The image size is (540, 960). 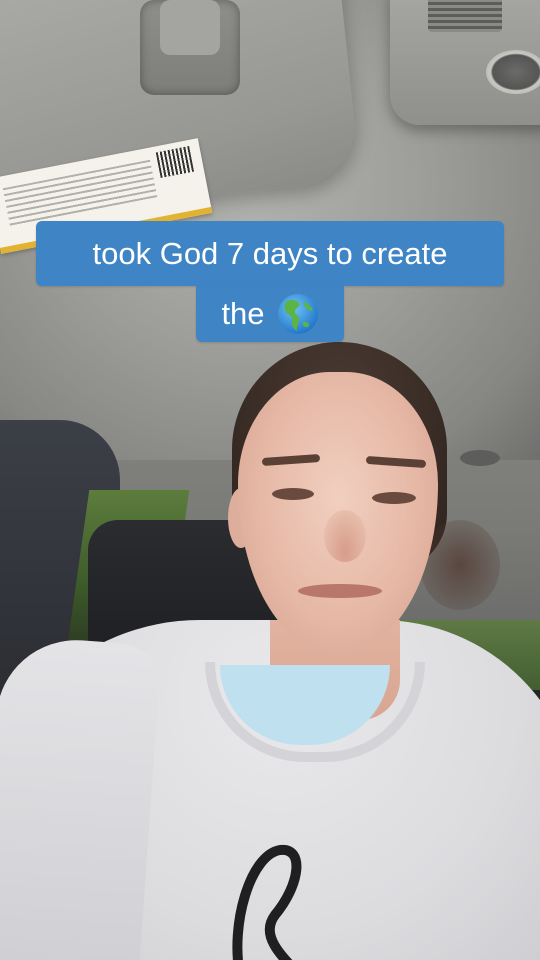 I want to click on caption-line-2-text: the, so click(x=243, y=313).